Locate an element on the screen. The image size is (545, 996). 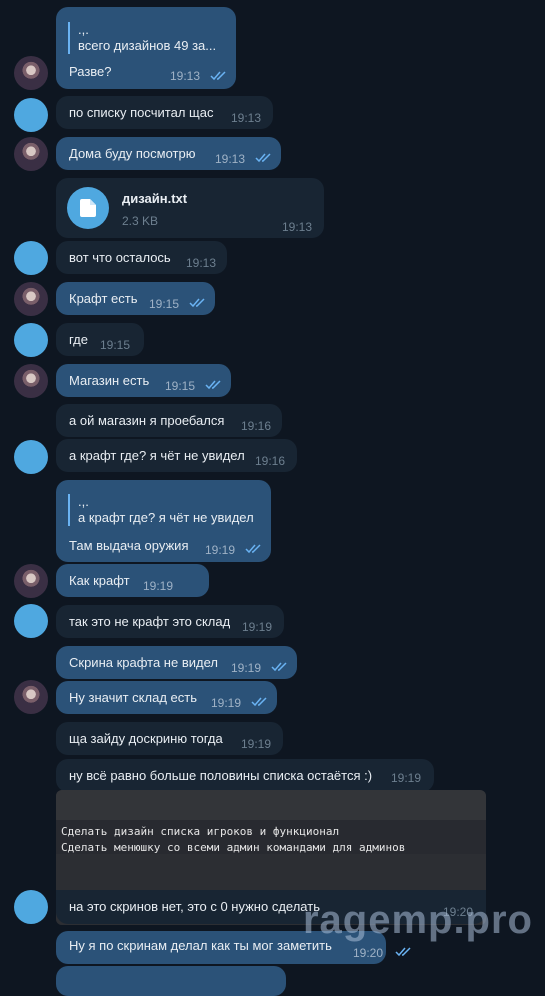
file-size: 2.3 KB is located at coordinates (140, 221).